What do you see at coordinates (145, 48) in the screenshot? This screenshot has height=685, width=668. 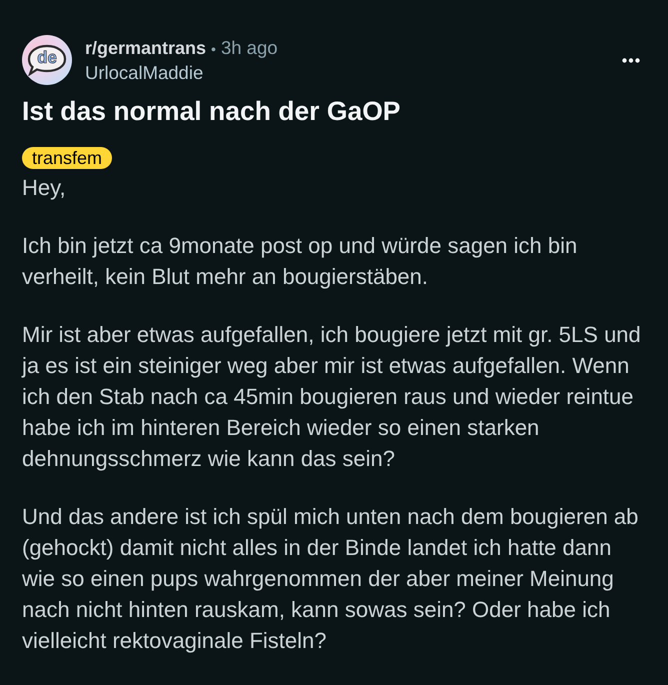 I see `subreddit-name: r/germantrans` at bounding box center [145, 48].